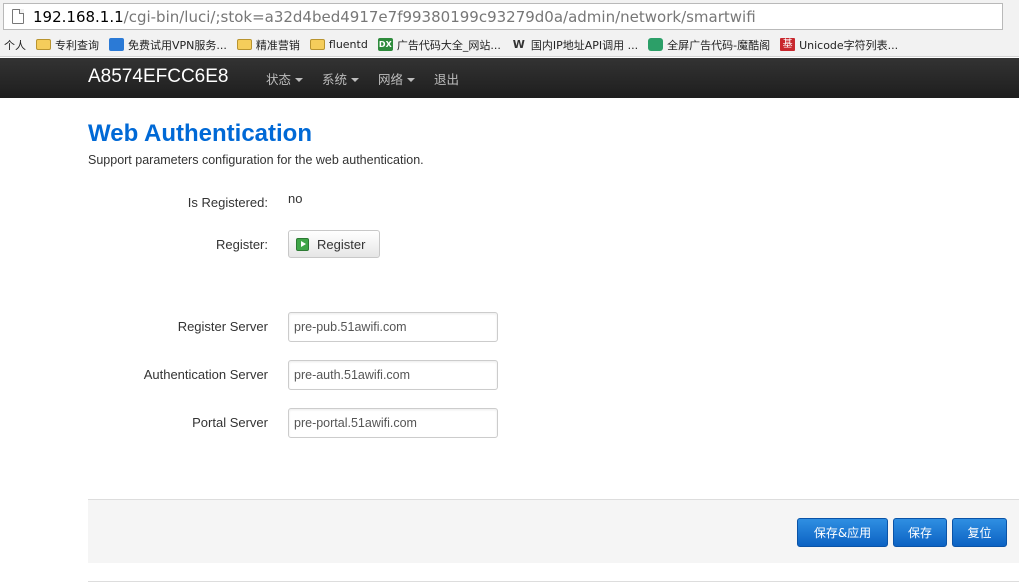  What do you see at coordinates (920, 532) in the screenshot?
I see `save-button: 保存` at bounding box center [920, 532].